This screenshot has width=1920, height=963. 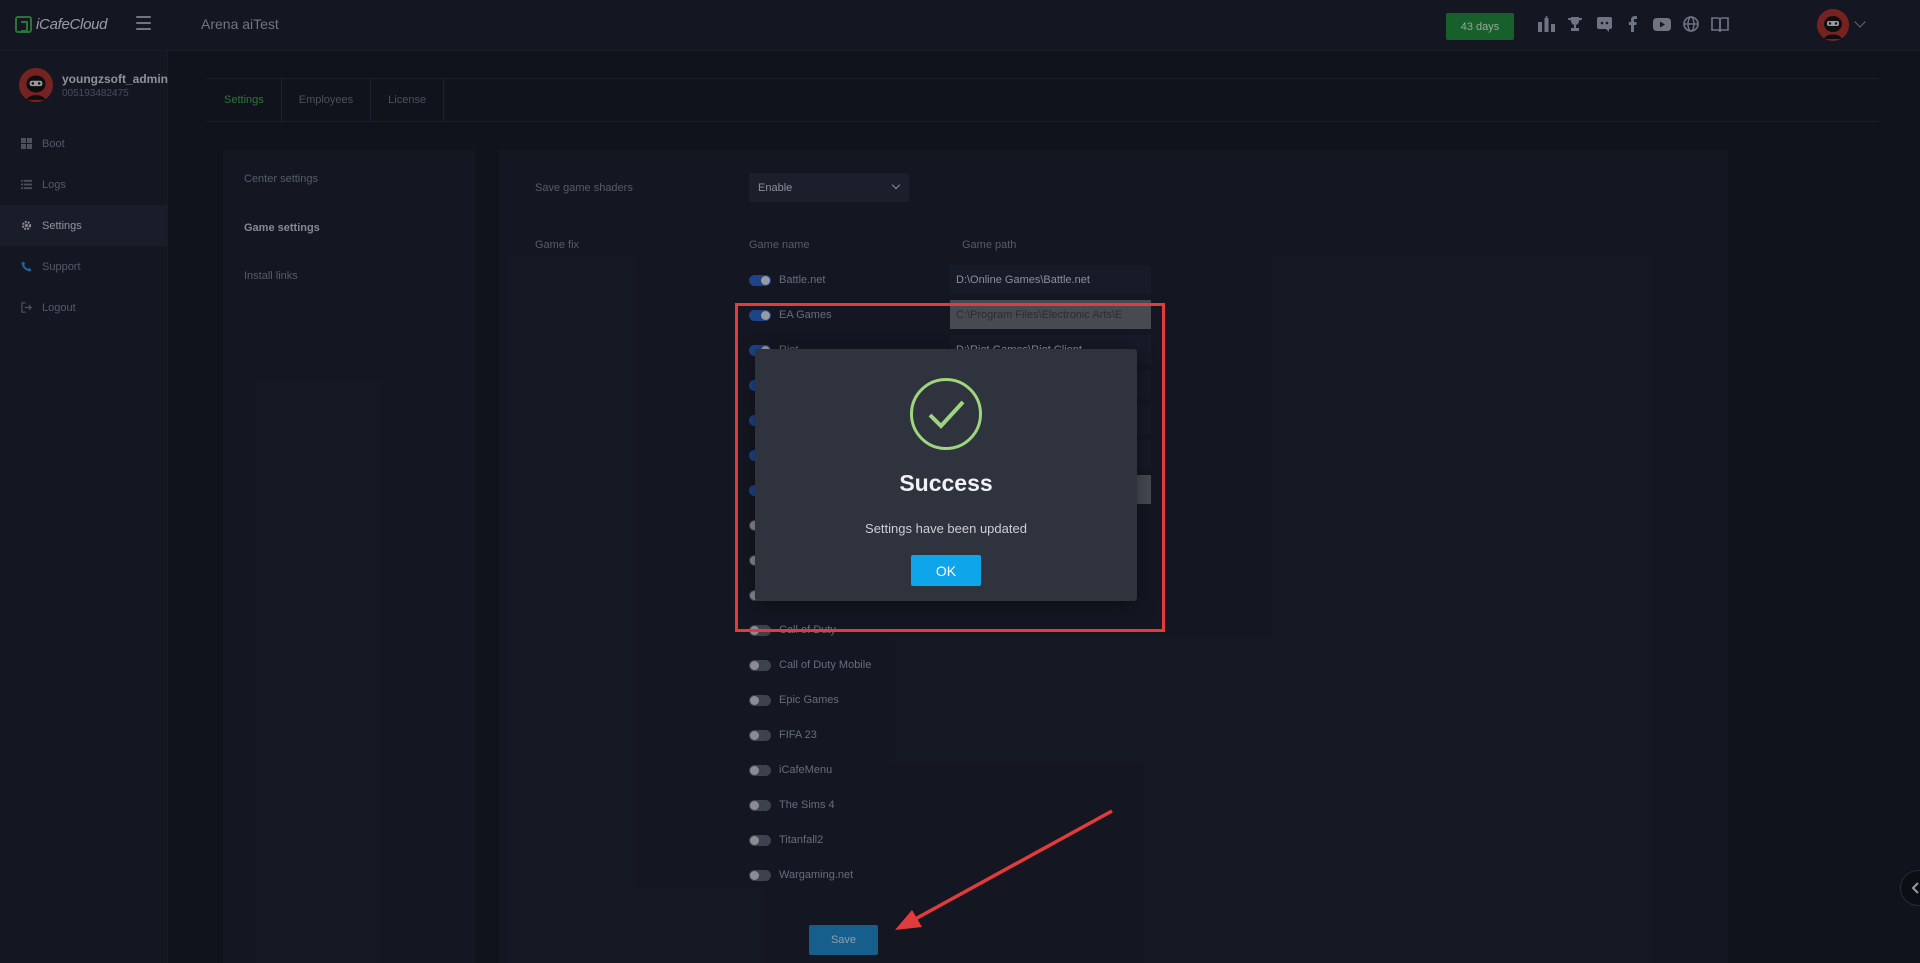 I want to click on user-id: 005193482475, so click(x=95, y=93).